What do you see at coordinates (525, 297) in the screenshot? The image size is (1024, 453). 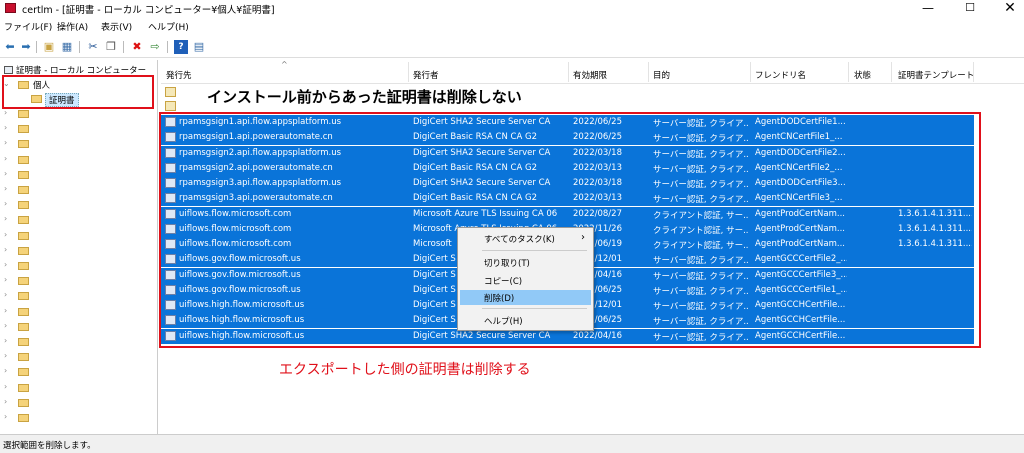 I see `menu-item-delete: 削除(D)` at bounding box center [525, 297].